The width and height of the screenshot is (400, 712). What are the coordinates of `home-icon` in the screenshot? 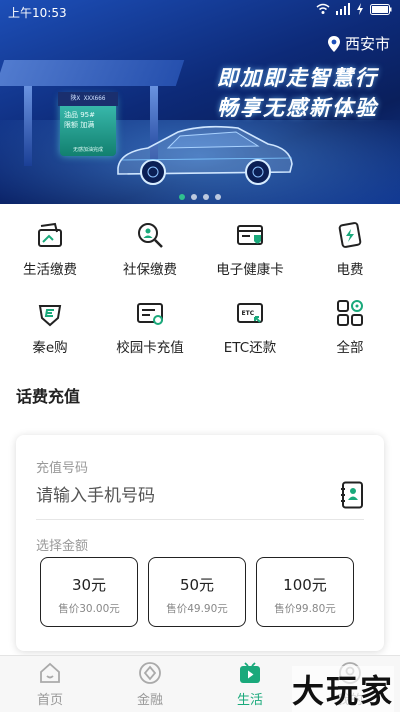 It's located at (50, 672).